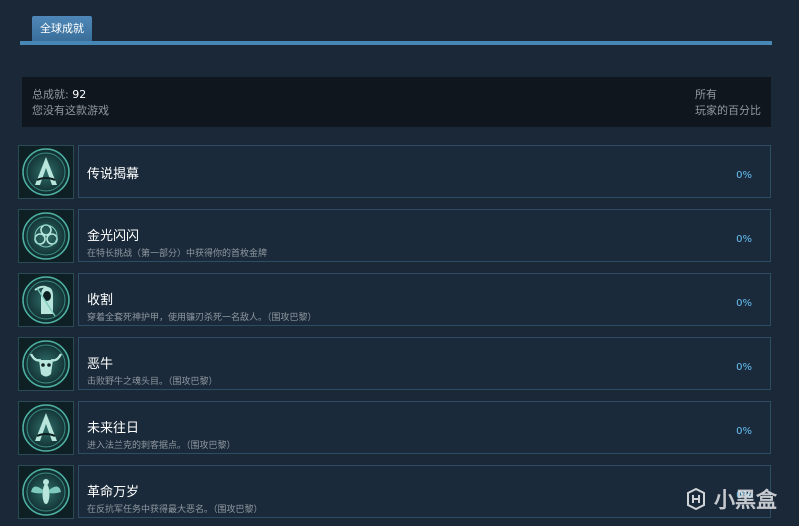 This screenshot has width=799, height=526. What do you see at coordinates (70, 103) in the screenshot?
I see `summary-left: 总成就: 92 您没有这款游戏` at bounding box center [70, 103].